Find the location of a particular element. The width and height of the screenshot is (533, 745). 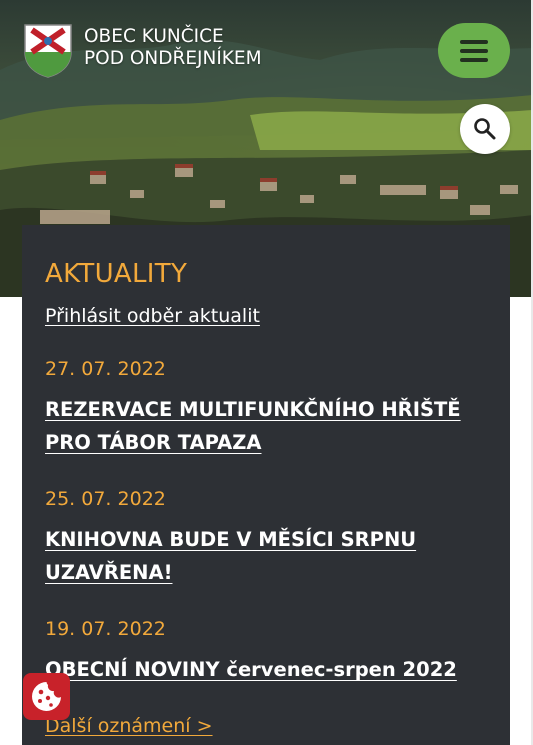

site-title-line2: POD ONDŘEJNÍKEM is located at coordinates (173, 58).